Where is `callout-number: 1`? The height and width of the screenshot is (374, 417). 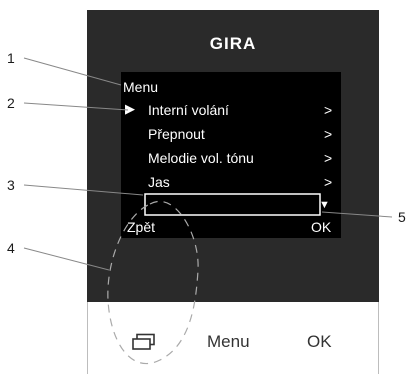
callout-number: 1 is located at coordinates (11, 58).